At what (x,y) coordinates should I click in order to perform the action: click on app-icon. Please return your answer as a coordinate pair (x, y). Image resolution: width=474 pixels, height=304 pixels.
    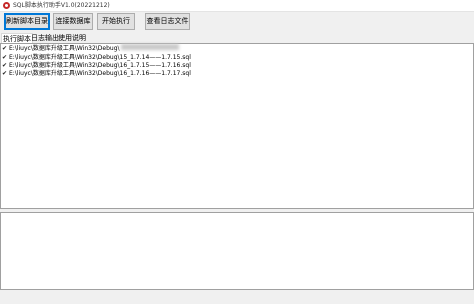
    Looking at the image, I should click on (6, 5).